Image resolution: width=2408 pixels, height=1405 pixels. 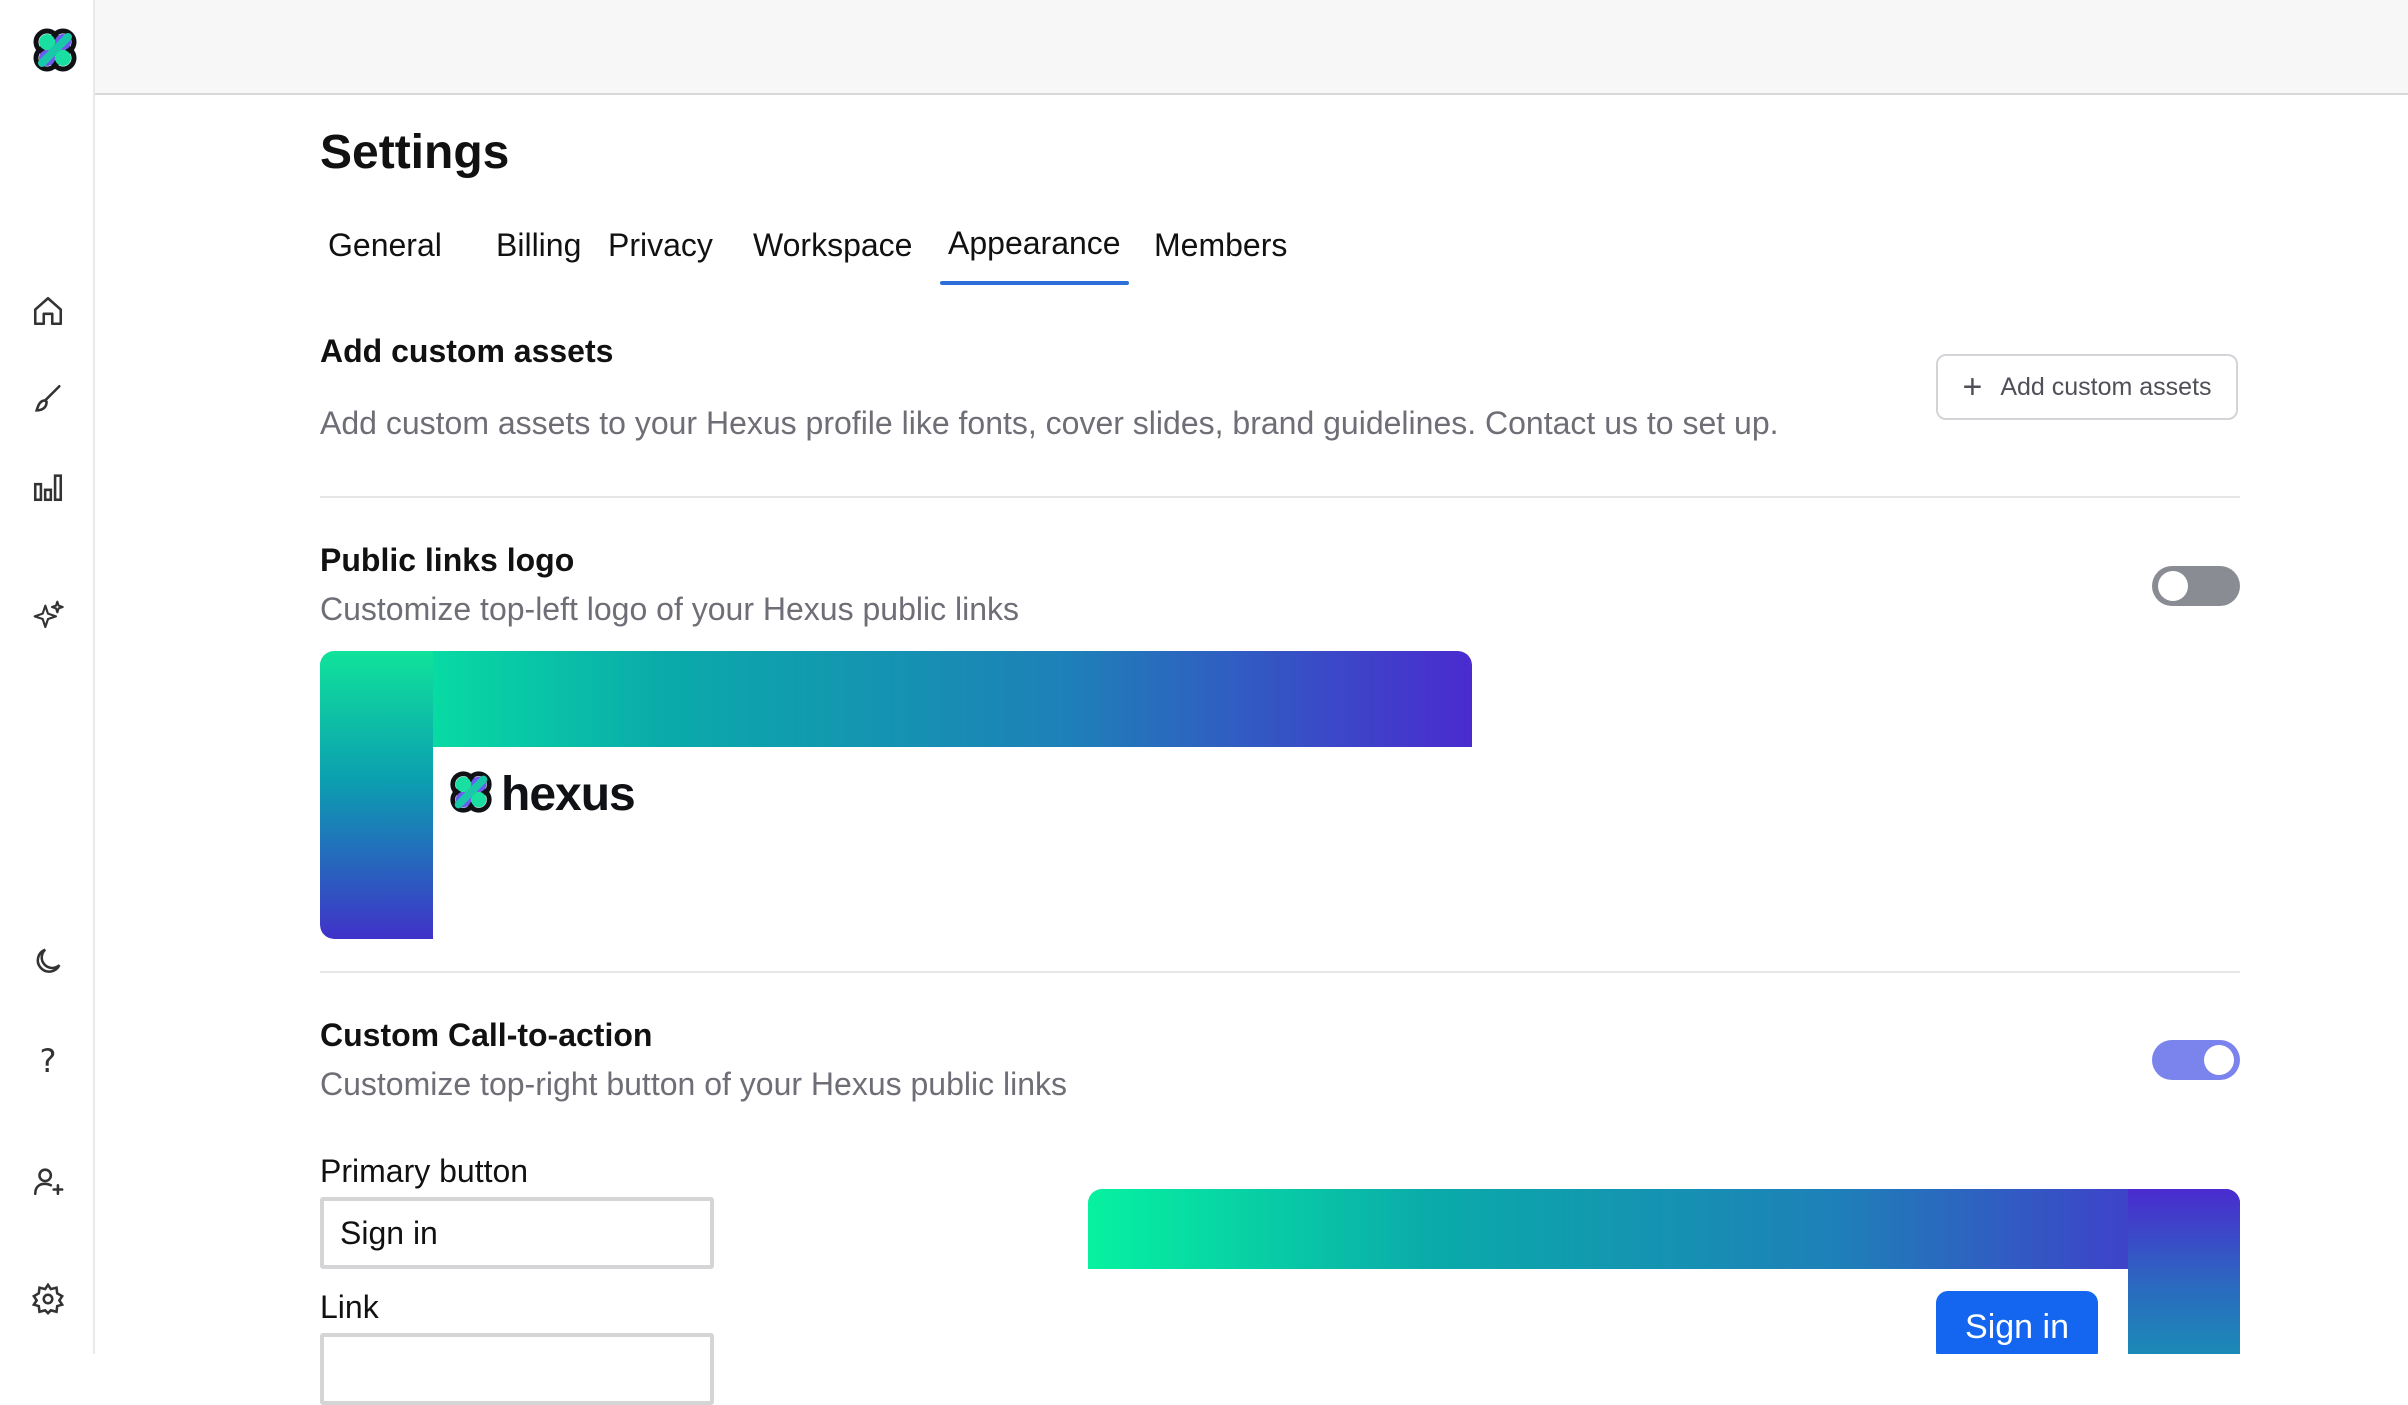 What do you see at coordinates (48, 1061) in the screenshot?
I see `help-icon: ?` at bounding box center [48, 1061].